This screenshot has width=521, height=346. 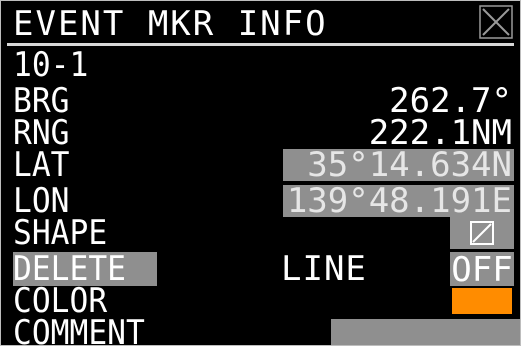 I want to click on close-button, so click(x=496, y=22).